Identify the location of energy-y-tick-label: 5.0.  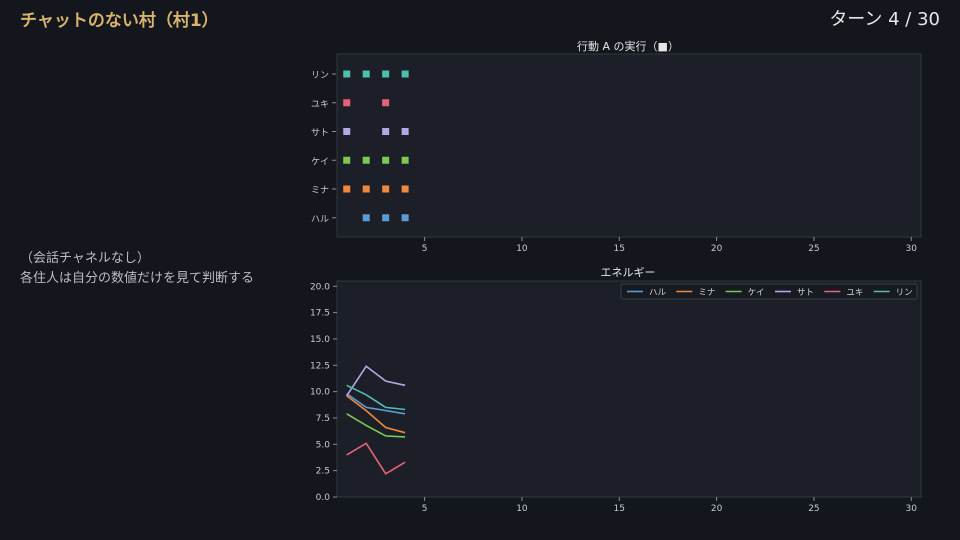
(323, 445).